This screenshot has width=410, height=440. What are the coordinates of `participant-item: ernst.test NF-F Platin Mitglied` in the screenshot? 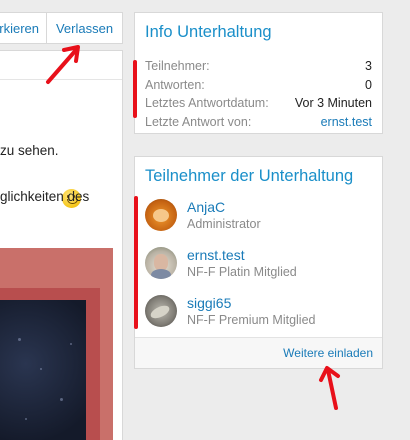 It's located at (221, 263).